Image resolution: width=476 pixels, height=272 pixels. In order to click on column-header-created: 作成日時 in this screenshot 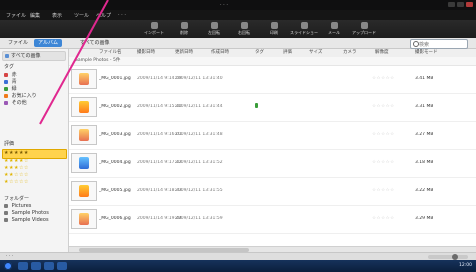, I will do `click(231, 53)`.